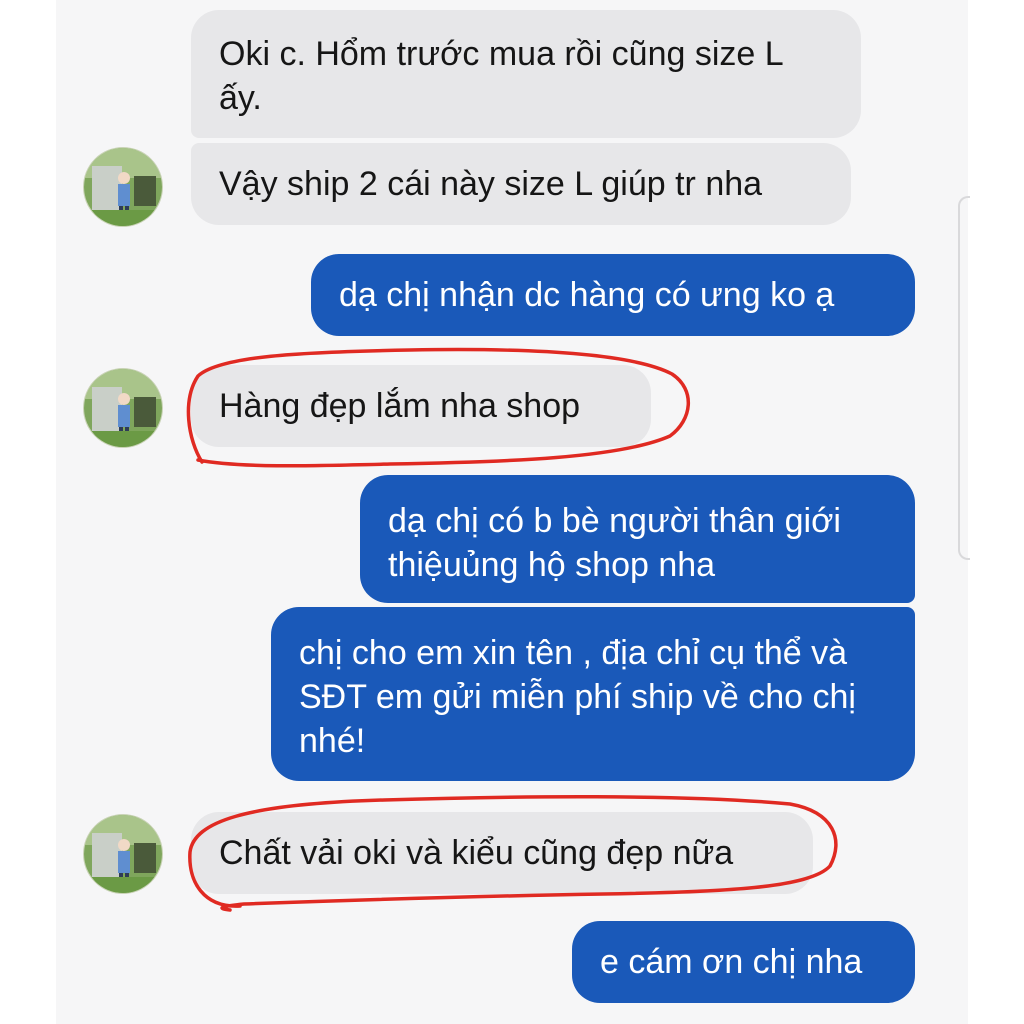 This screenshot has width=1024, height=1024. Describe the element at coordinates (587, 295) in the screenshot. I see `message-text: dạ chị nhận dc hàng có ưng ko ạ` at that location.